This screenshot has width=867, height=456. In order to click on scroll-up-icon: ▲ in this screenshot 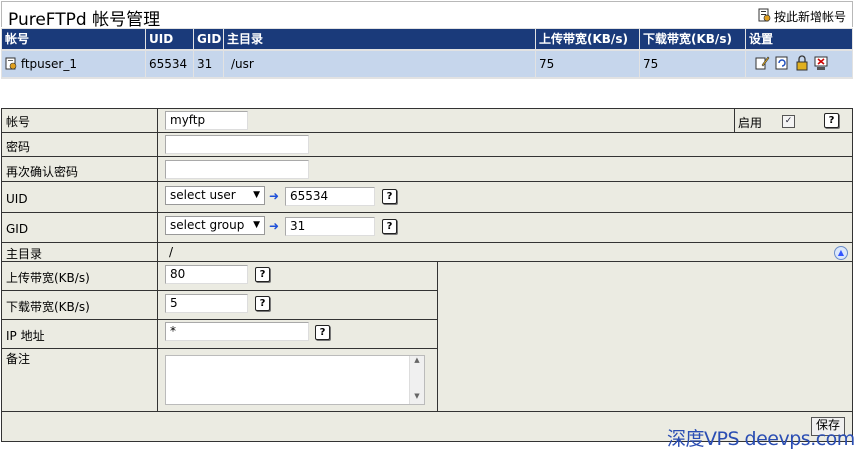, I will do `click(417, 360)`.